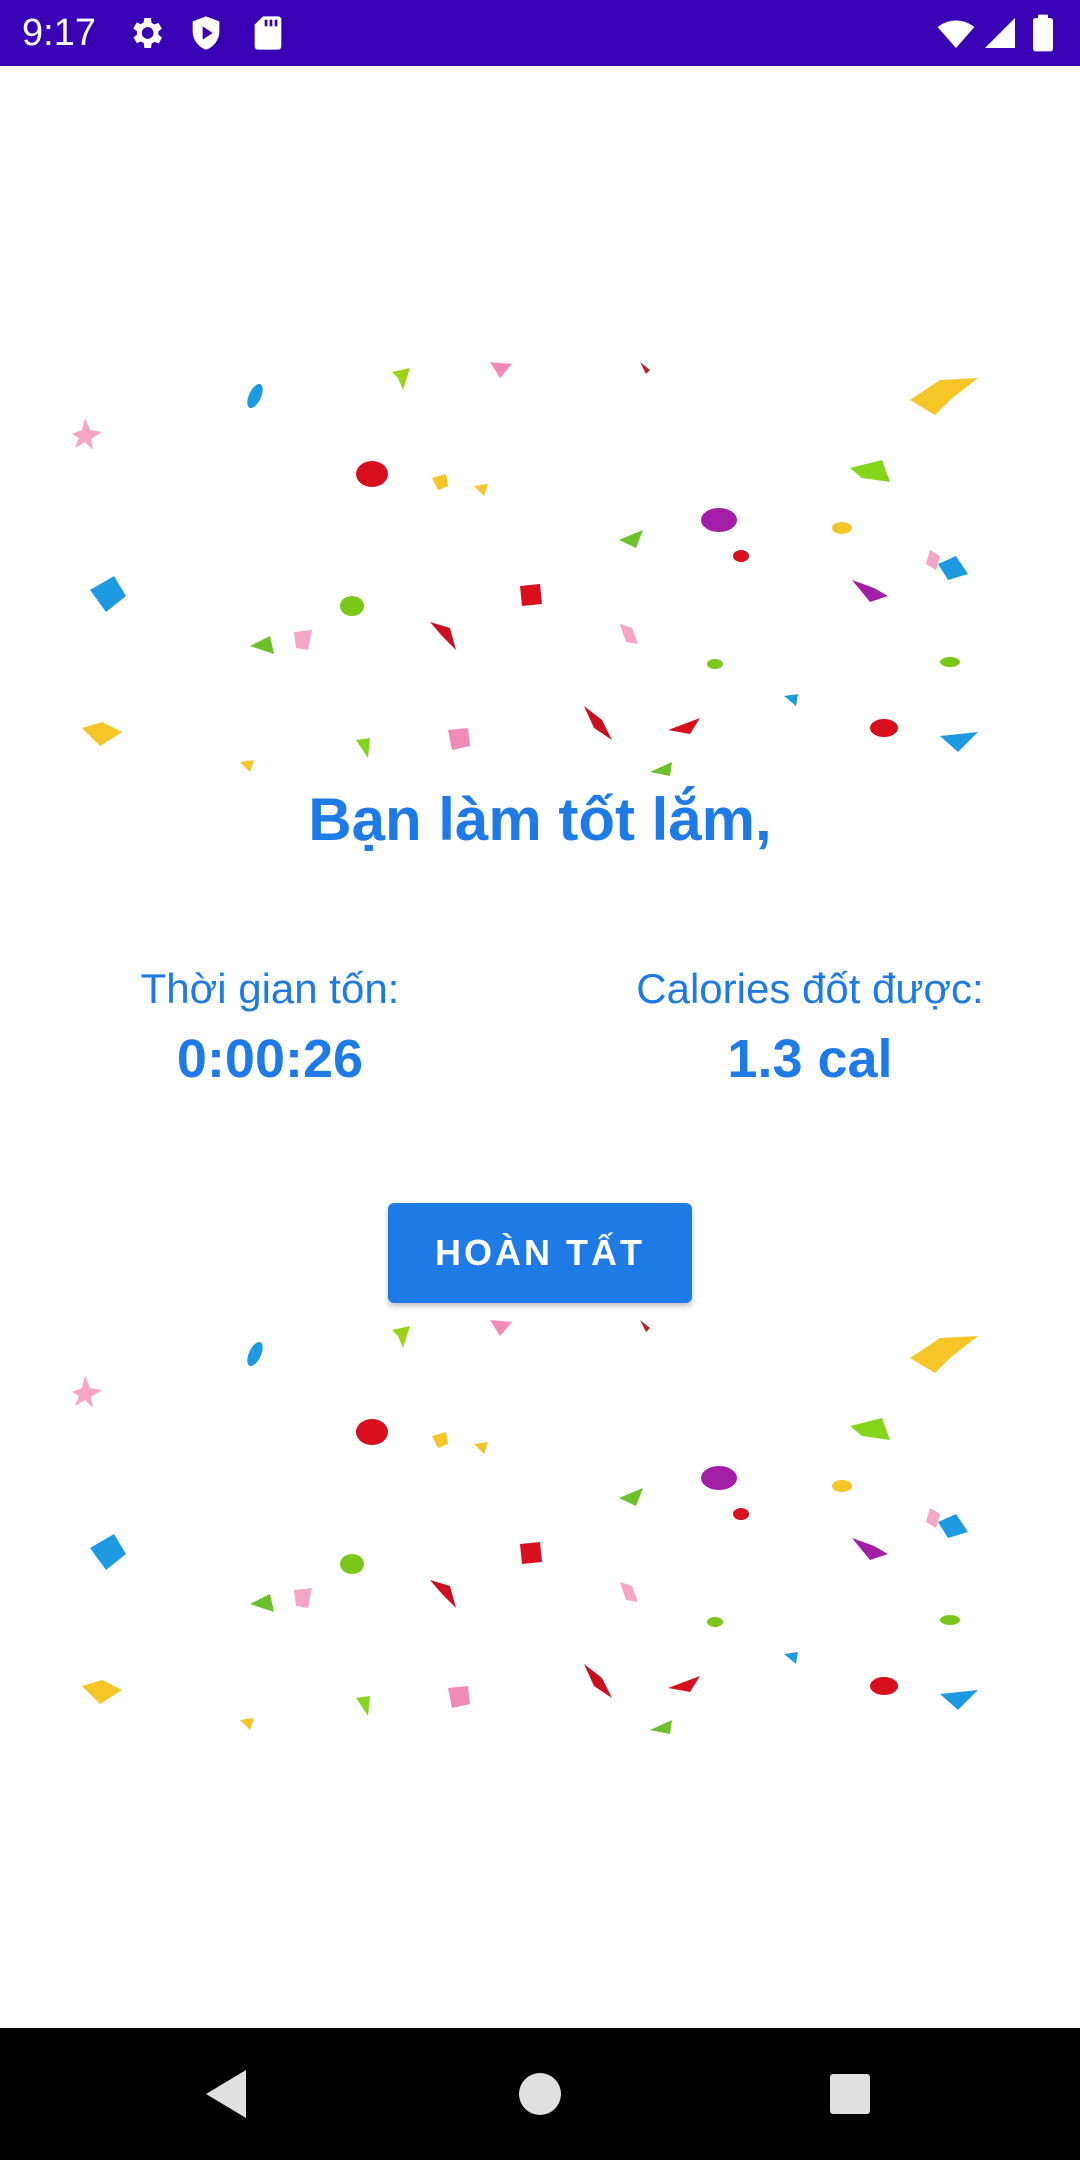 This screenshot has width=1080, height=2160. I want to click on time-value: 0:00:26, so click(270, 1059).